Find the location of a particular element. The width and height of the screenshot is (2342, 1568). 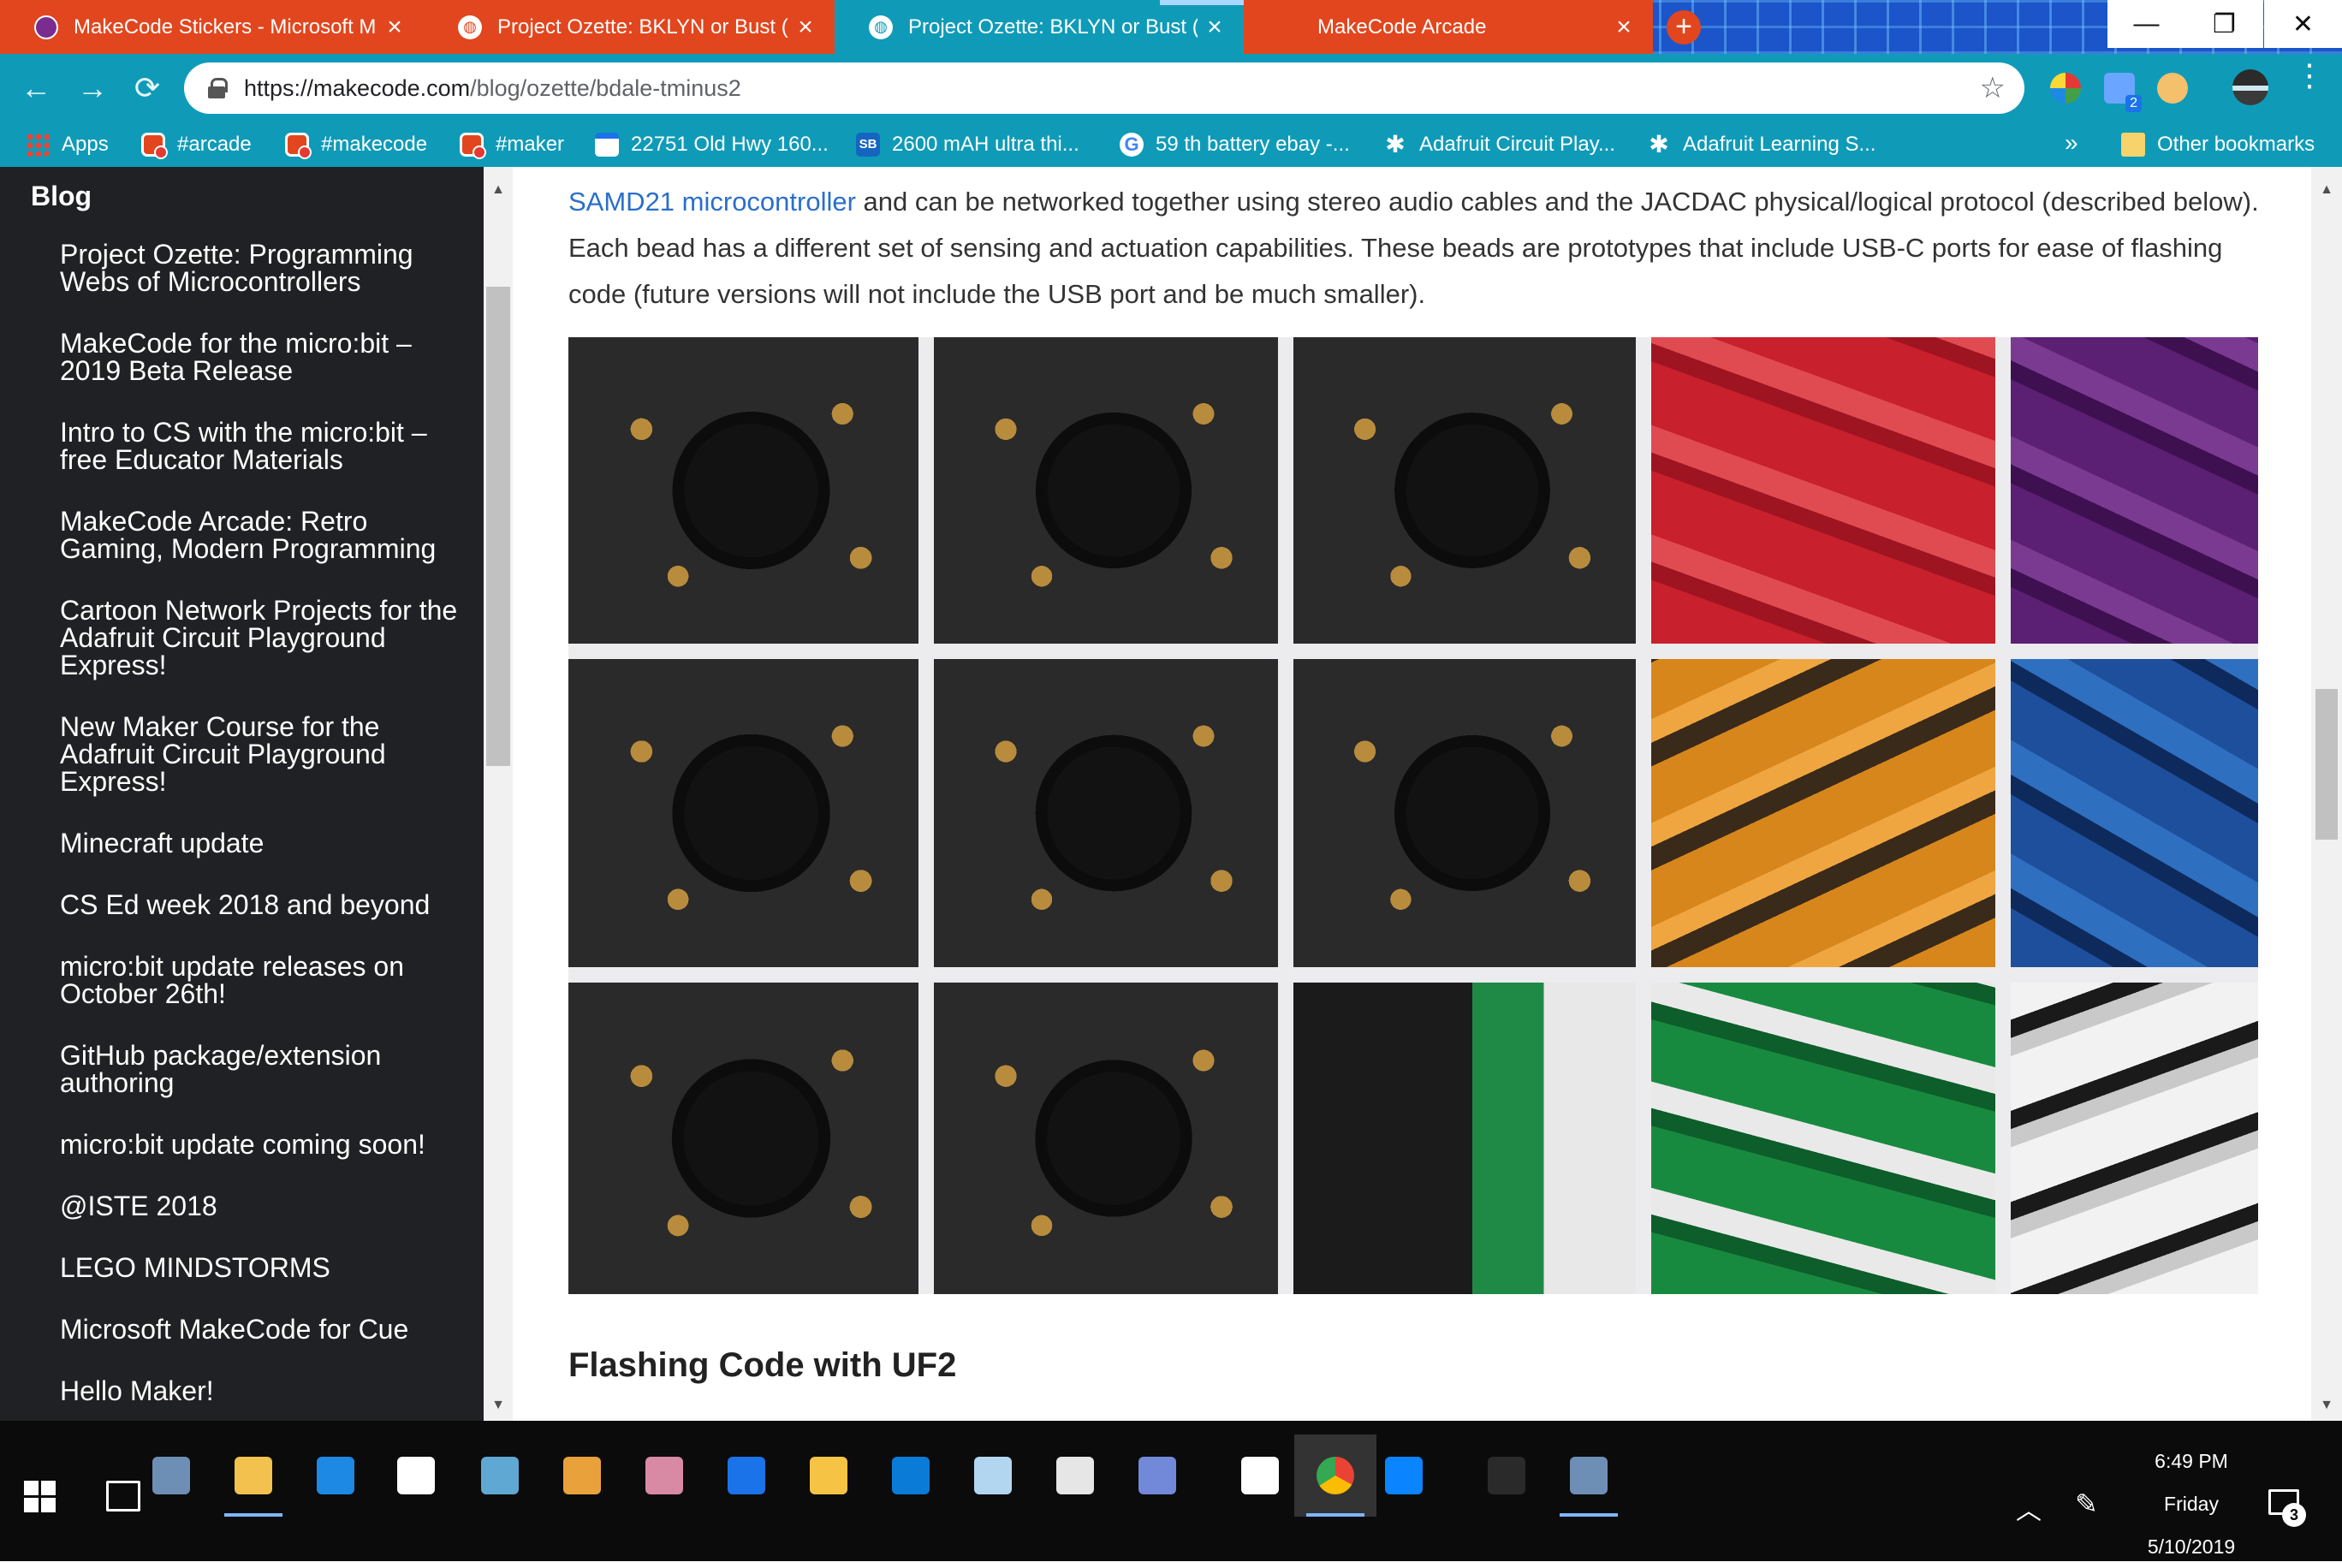

minimize-button: — is located at coordinates (2146, 24).